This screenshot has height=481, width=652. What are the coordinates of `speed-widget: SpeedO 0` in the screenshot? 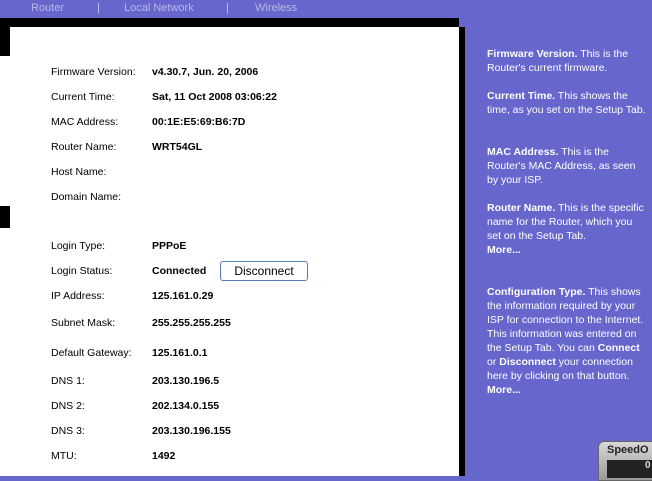 It's located at (625, 461).